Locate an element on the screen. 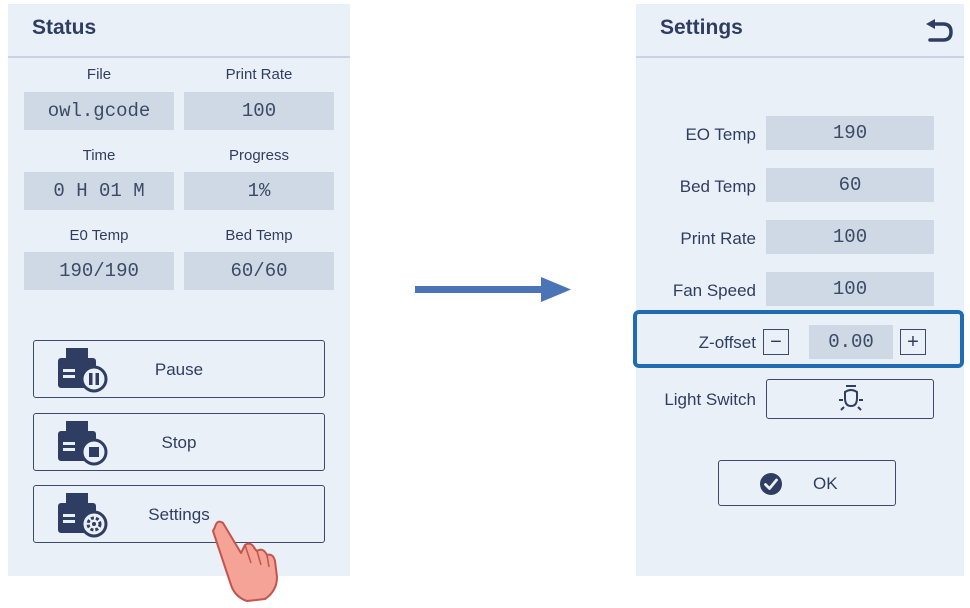  bed-temp-value: 60 is located at coordinates (850, 185).